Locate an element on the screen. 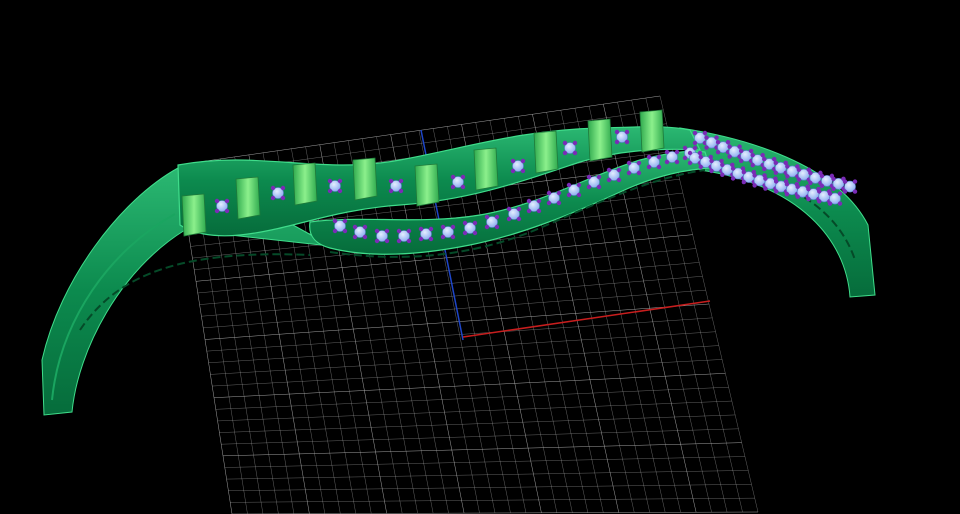 This screenshot has width=960, height=514. right-shank is located at coordinates (777, 212).